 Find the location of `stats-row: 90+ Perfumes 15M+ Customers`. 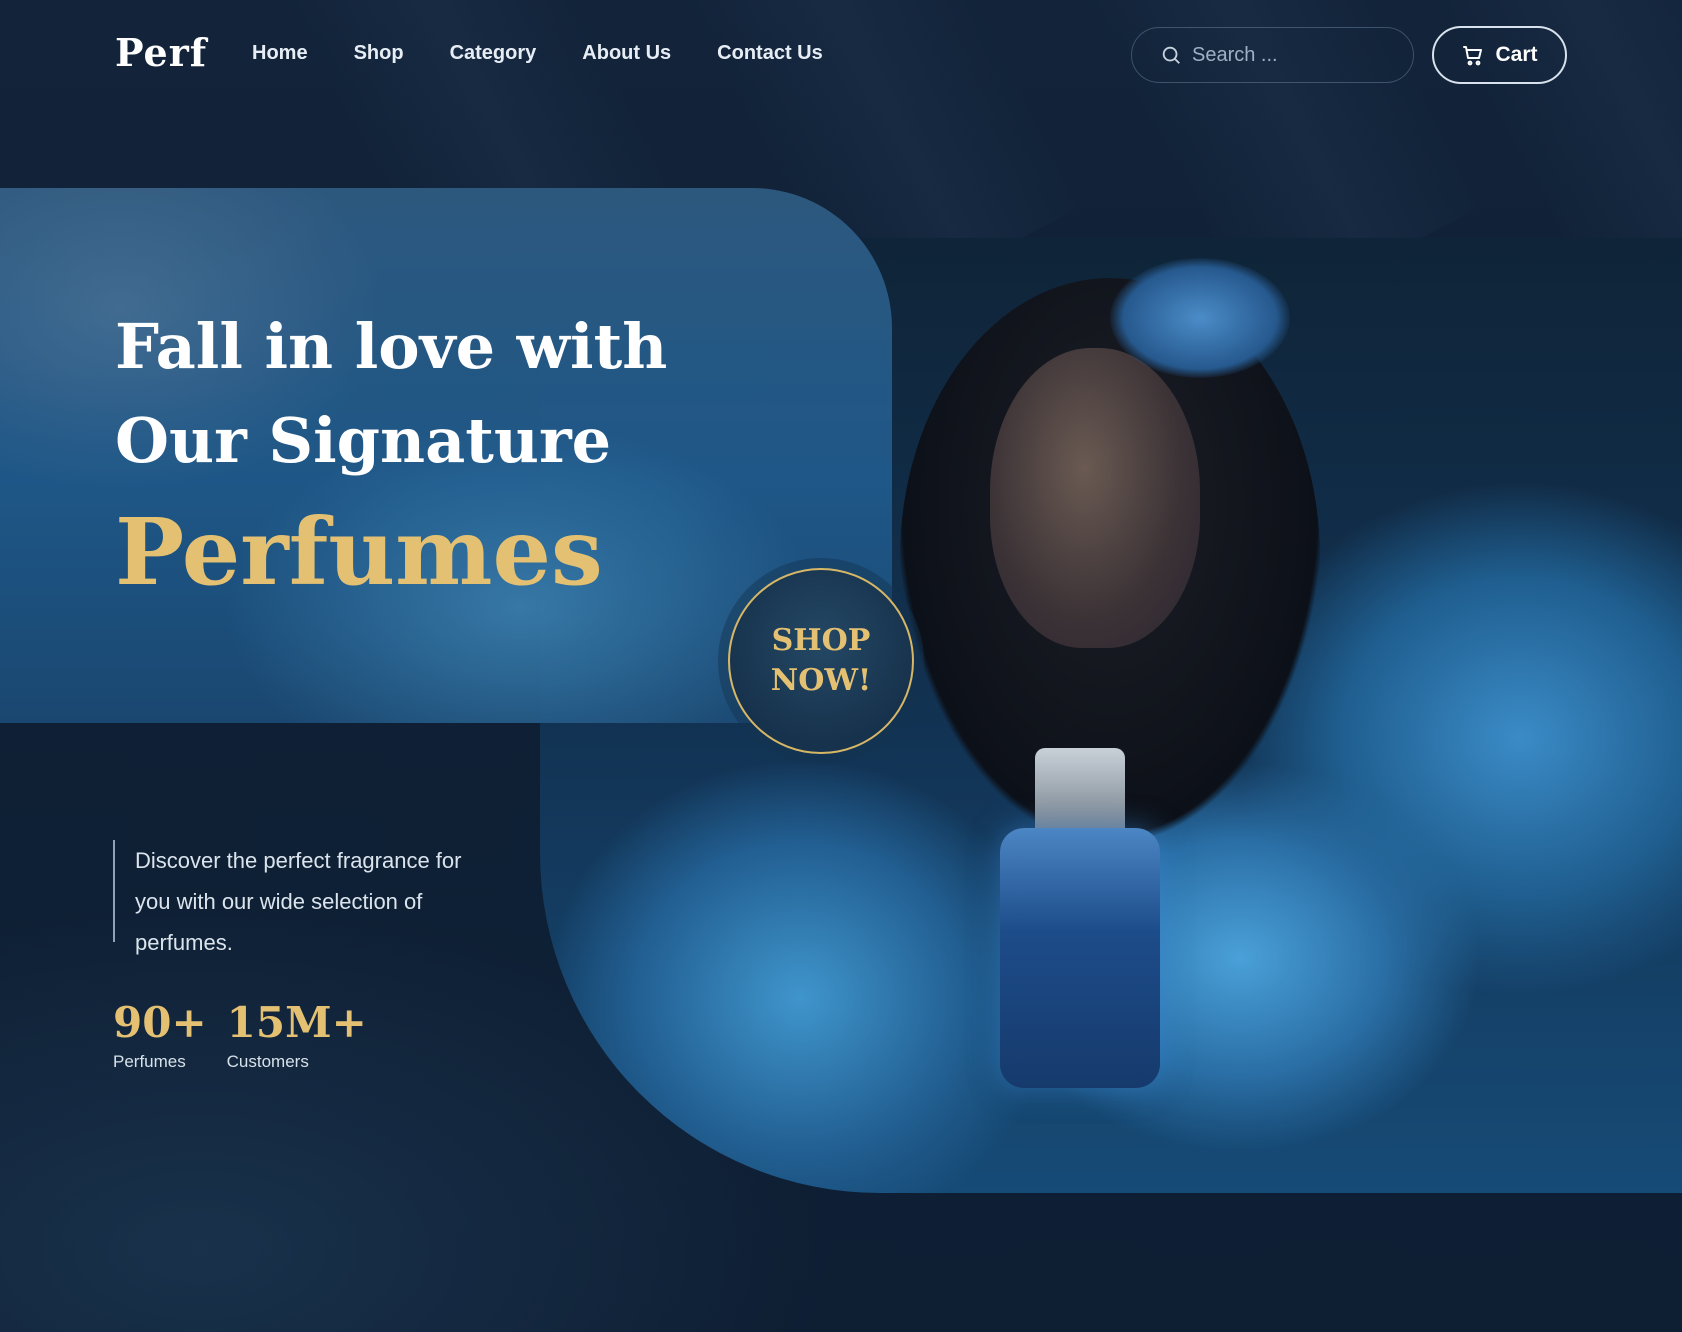

stats-row: 90+ Perfumes 15M+ Customers is located at coordinates (240, 1035).